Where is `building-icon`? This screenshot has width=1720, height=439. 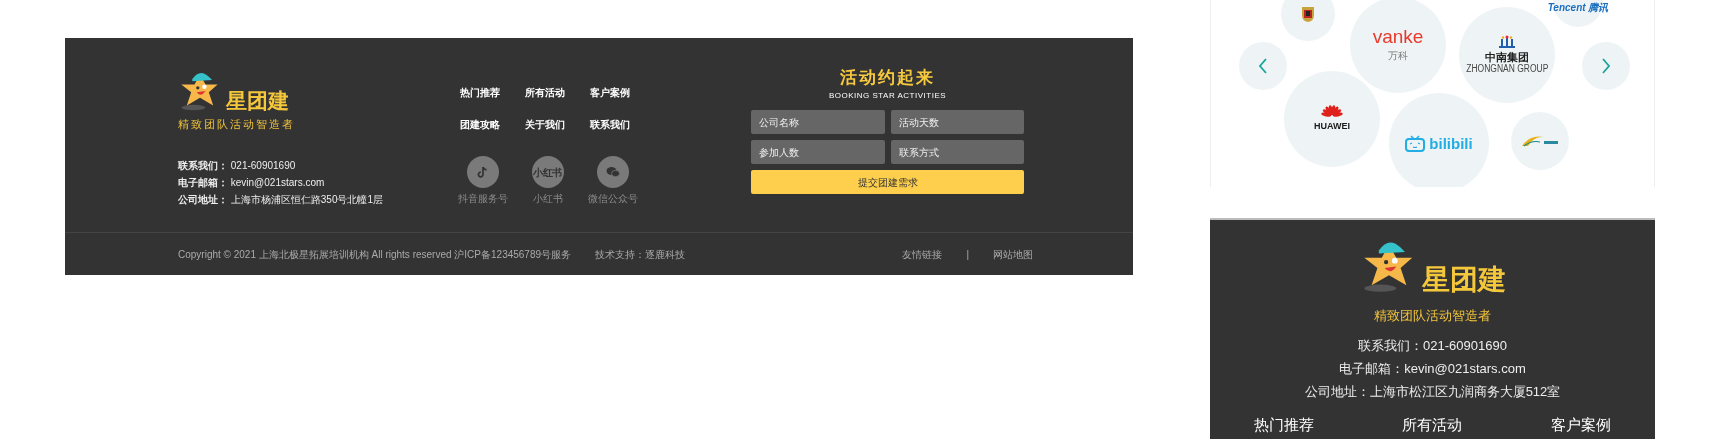 building-icon is located at coordinates (1507, 42).